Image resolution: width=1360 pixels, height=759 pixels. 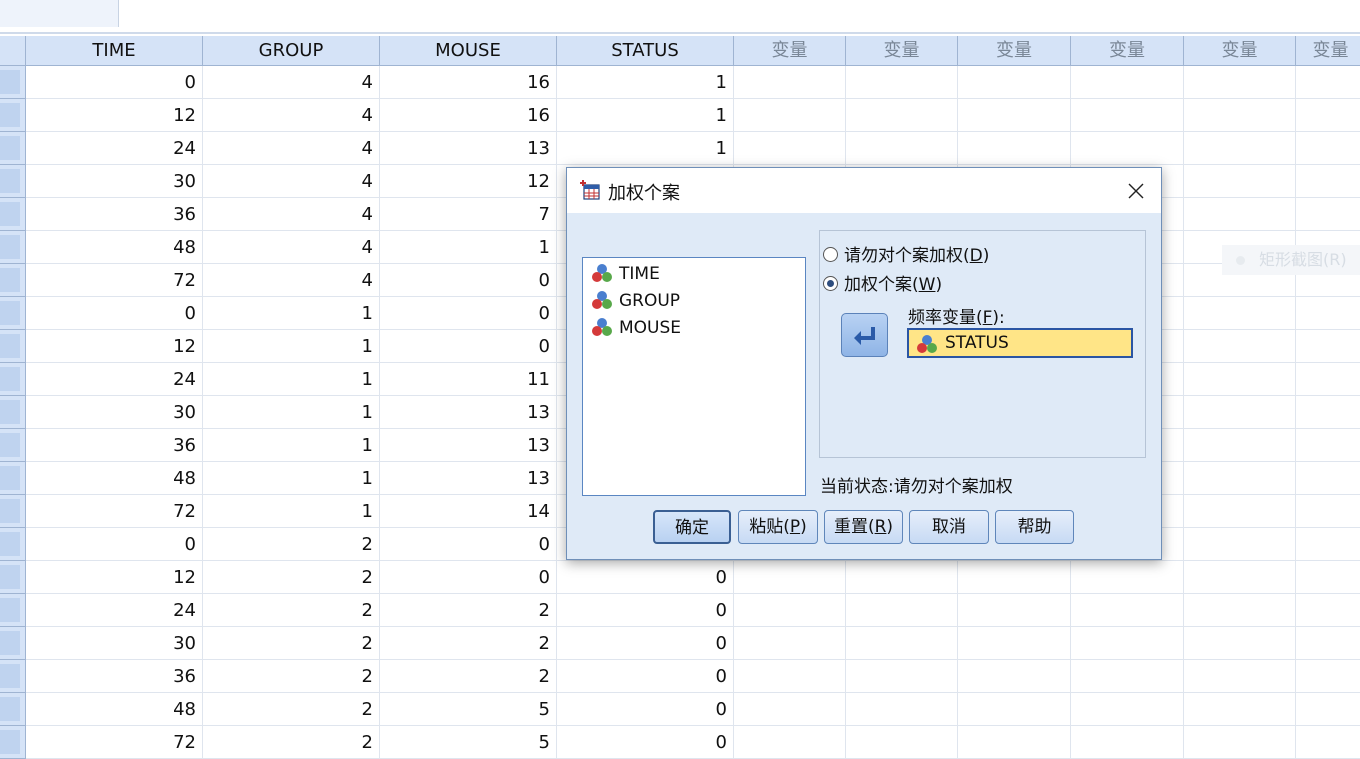 I want to click on ok-button: 确定, so click(x=692, y=527).